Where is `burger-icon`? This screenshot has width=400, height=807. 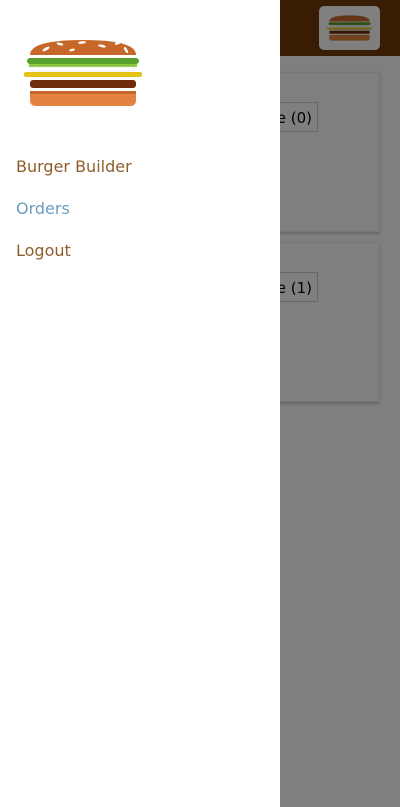
burger-icon is located at coordinates (83, 73).